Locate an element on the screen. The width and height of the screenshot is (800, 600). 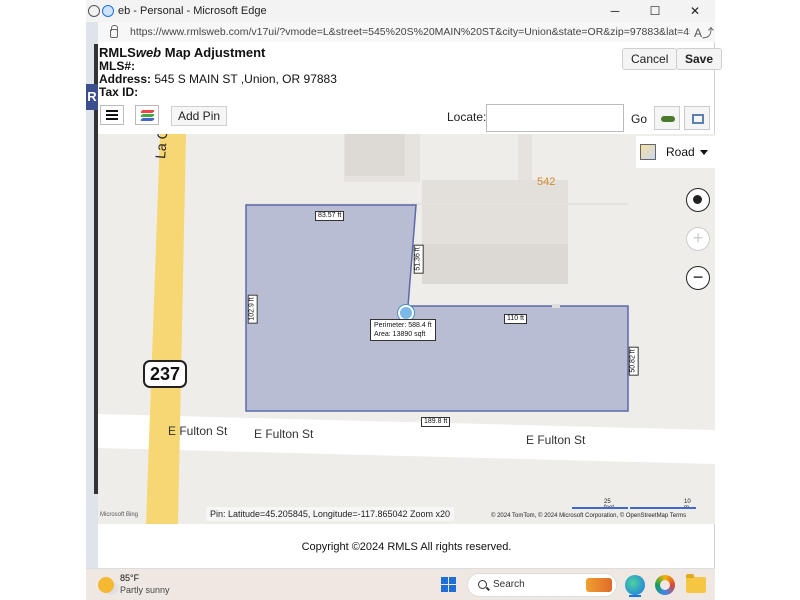
perimeter-text: Perimeter: 588.4 ft is located at coordinates (403, 325).